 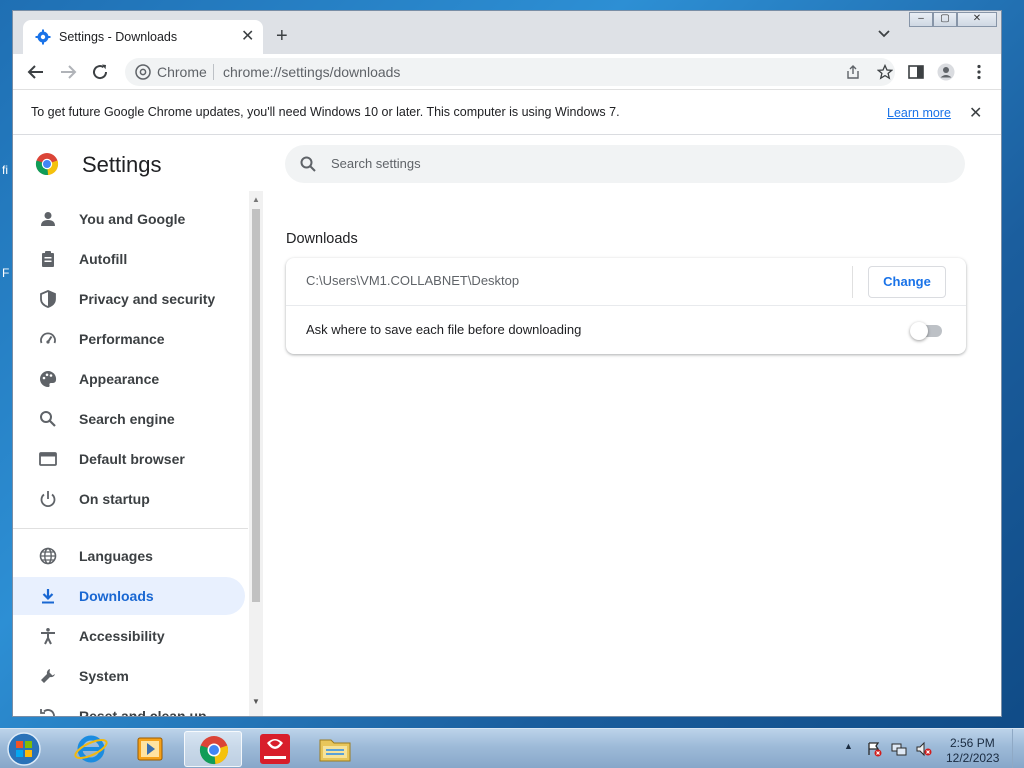 I want to click on sidebar-item-label: Performance, so click(x=122, y=339).